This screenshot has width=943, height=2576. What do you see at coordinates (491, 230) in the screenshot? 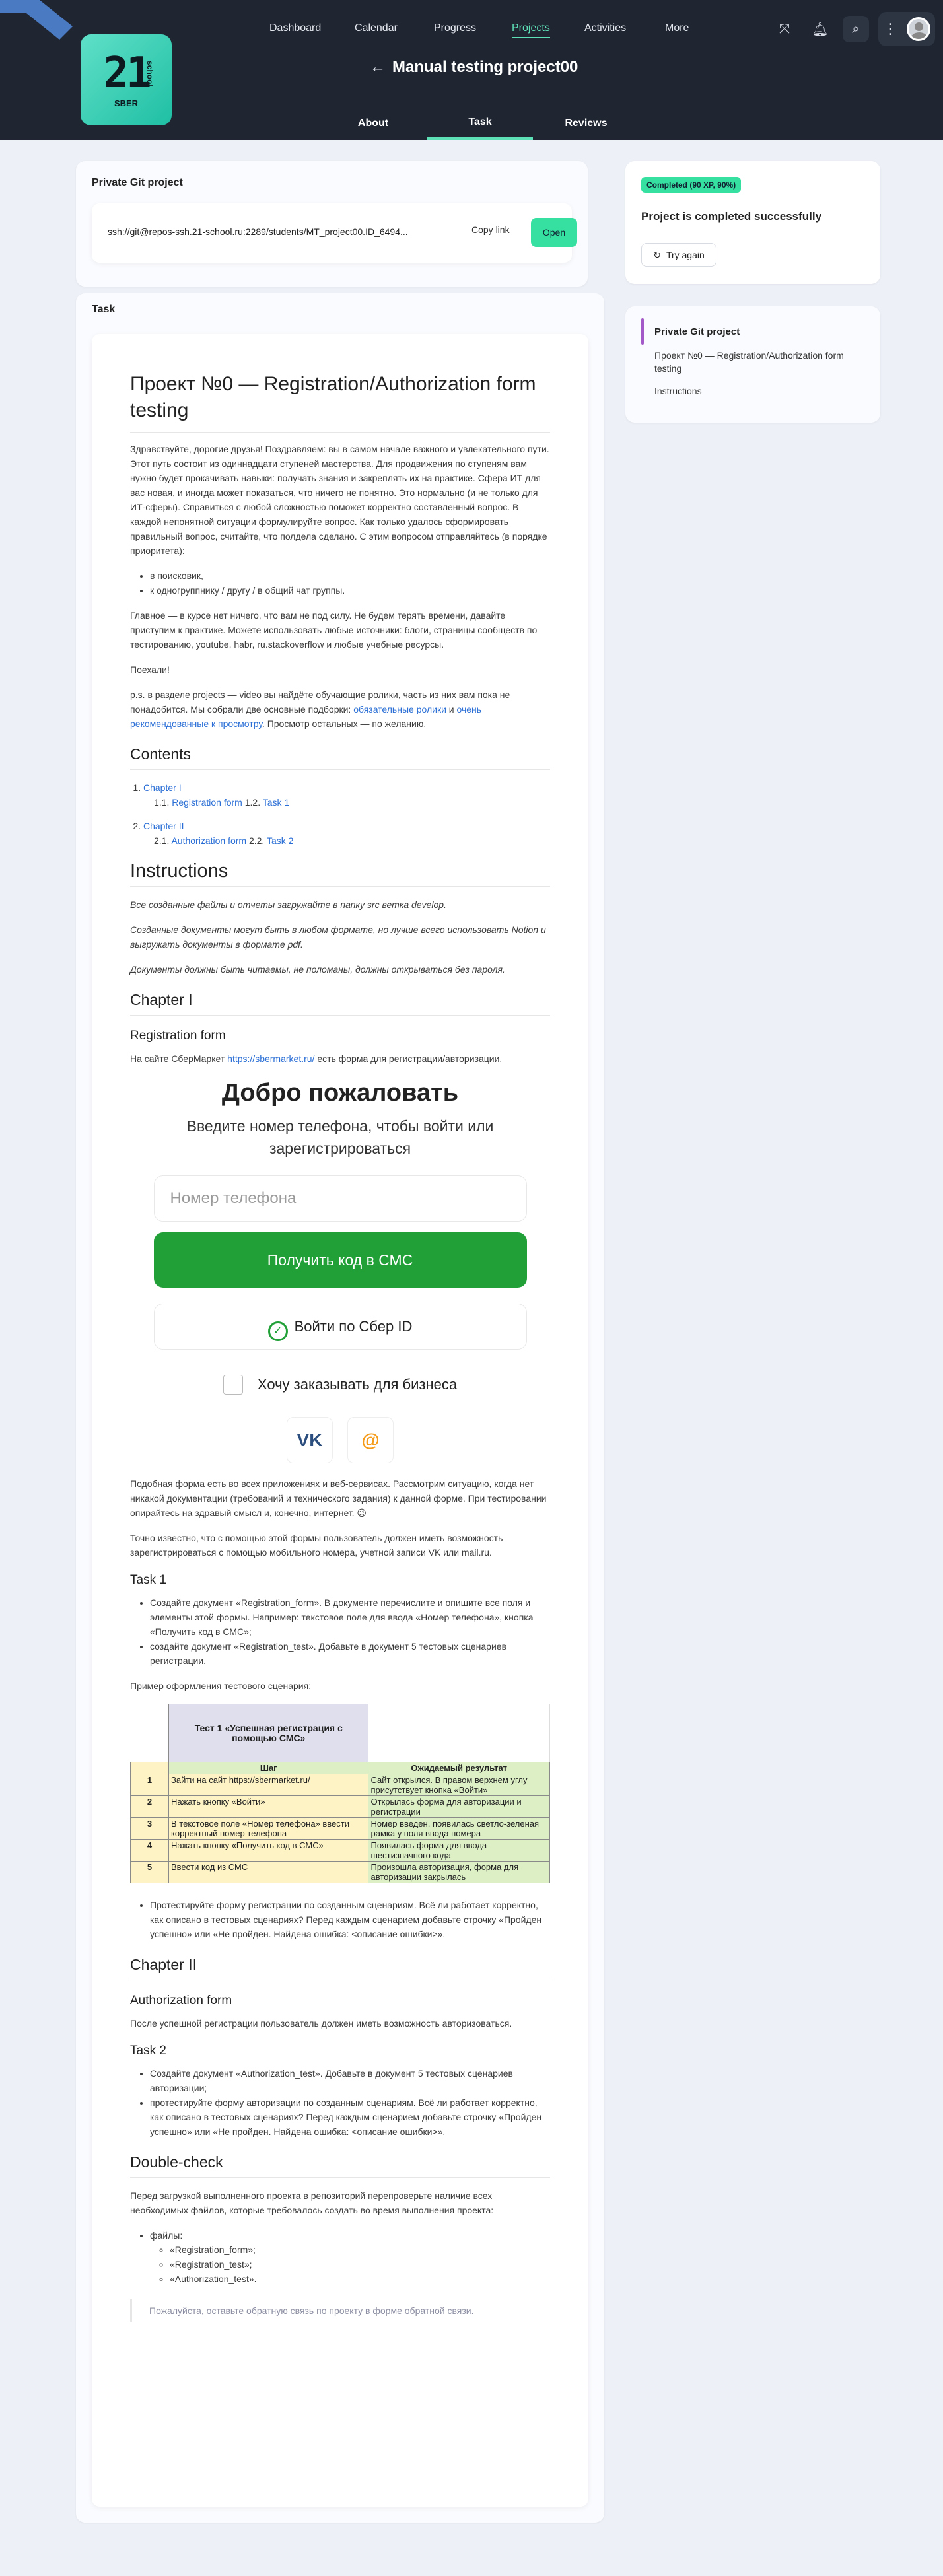
I see `copy-link-button: Copy link` at bounding box center [491, 230].